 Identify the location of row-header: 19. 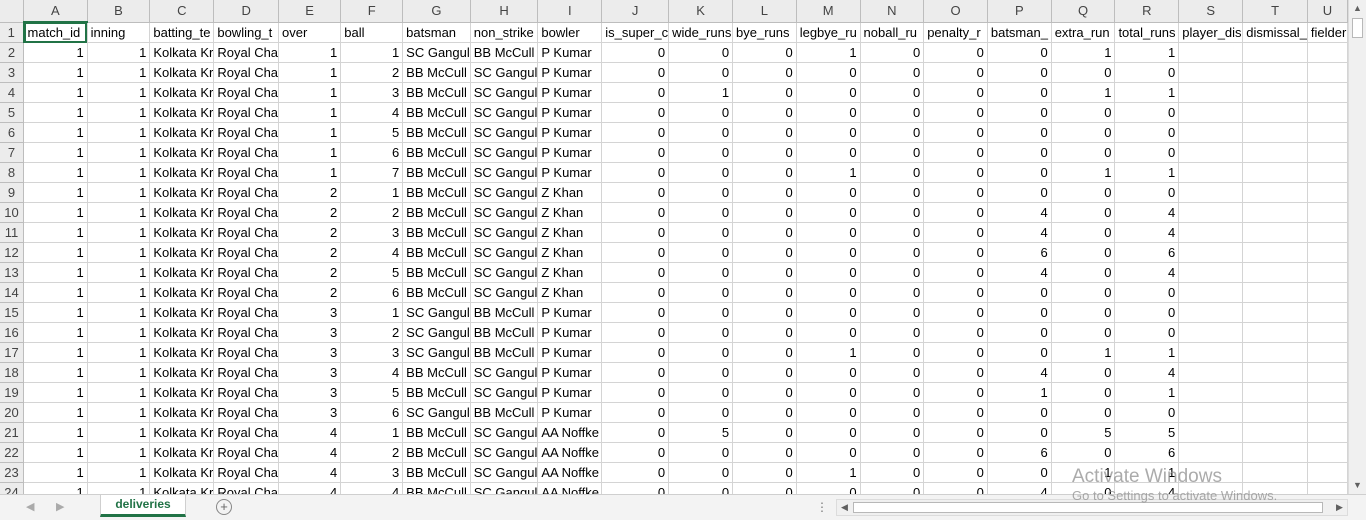
(12, 392).